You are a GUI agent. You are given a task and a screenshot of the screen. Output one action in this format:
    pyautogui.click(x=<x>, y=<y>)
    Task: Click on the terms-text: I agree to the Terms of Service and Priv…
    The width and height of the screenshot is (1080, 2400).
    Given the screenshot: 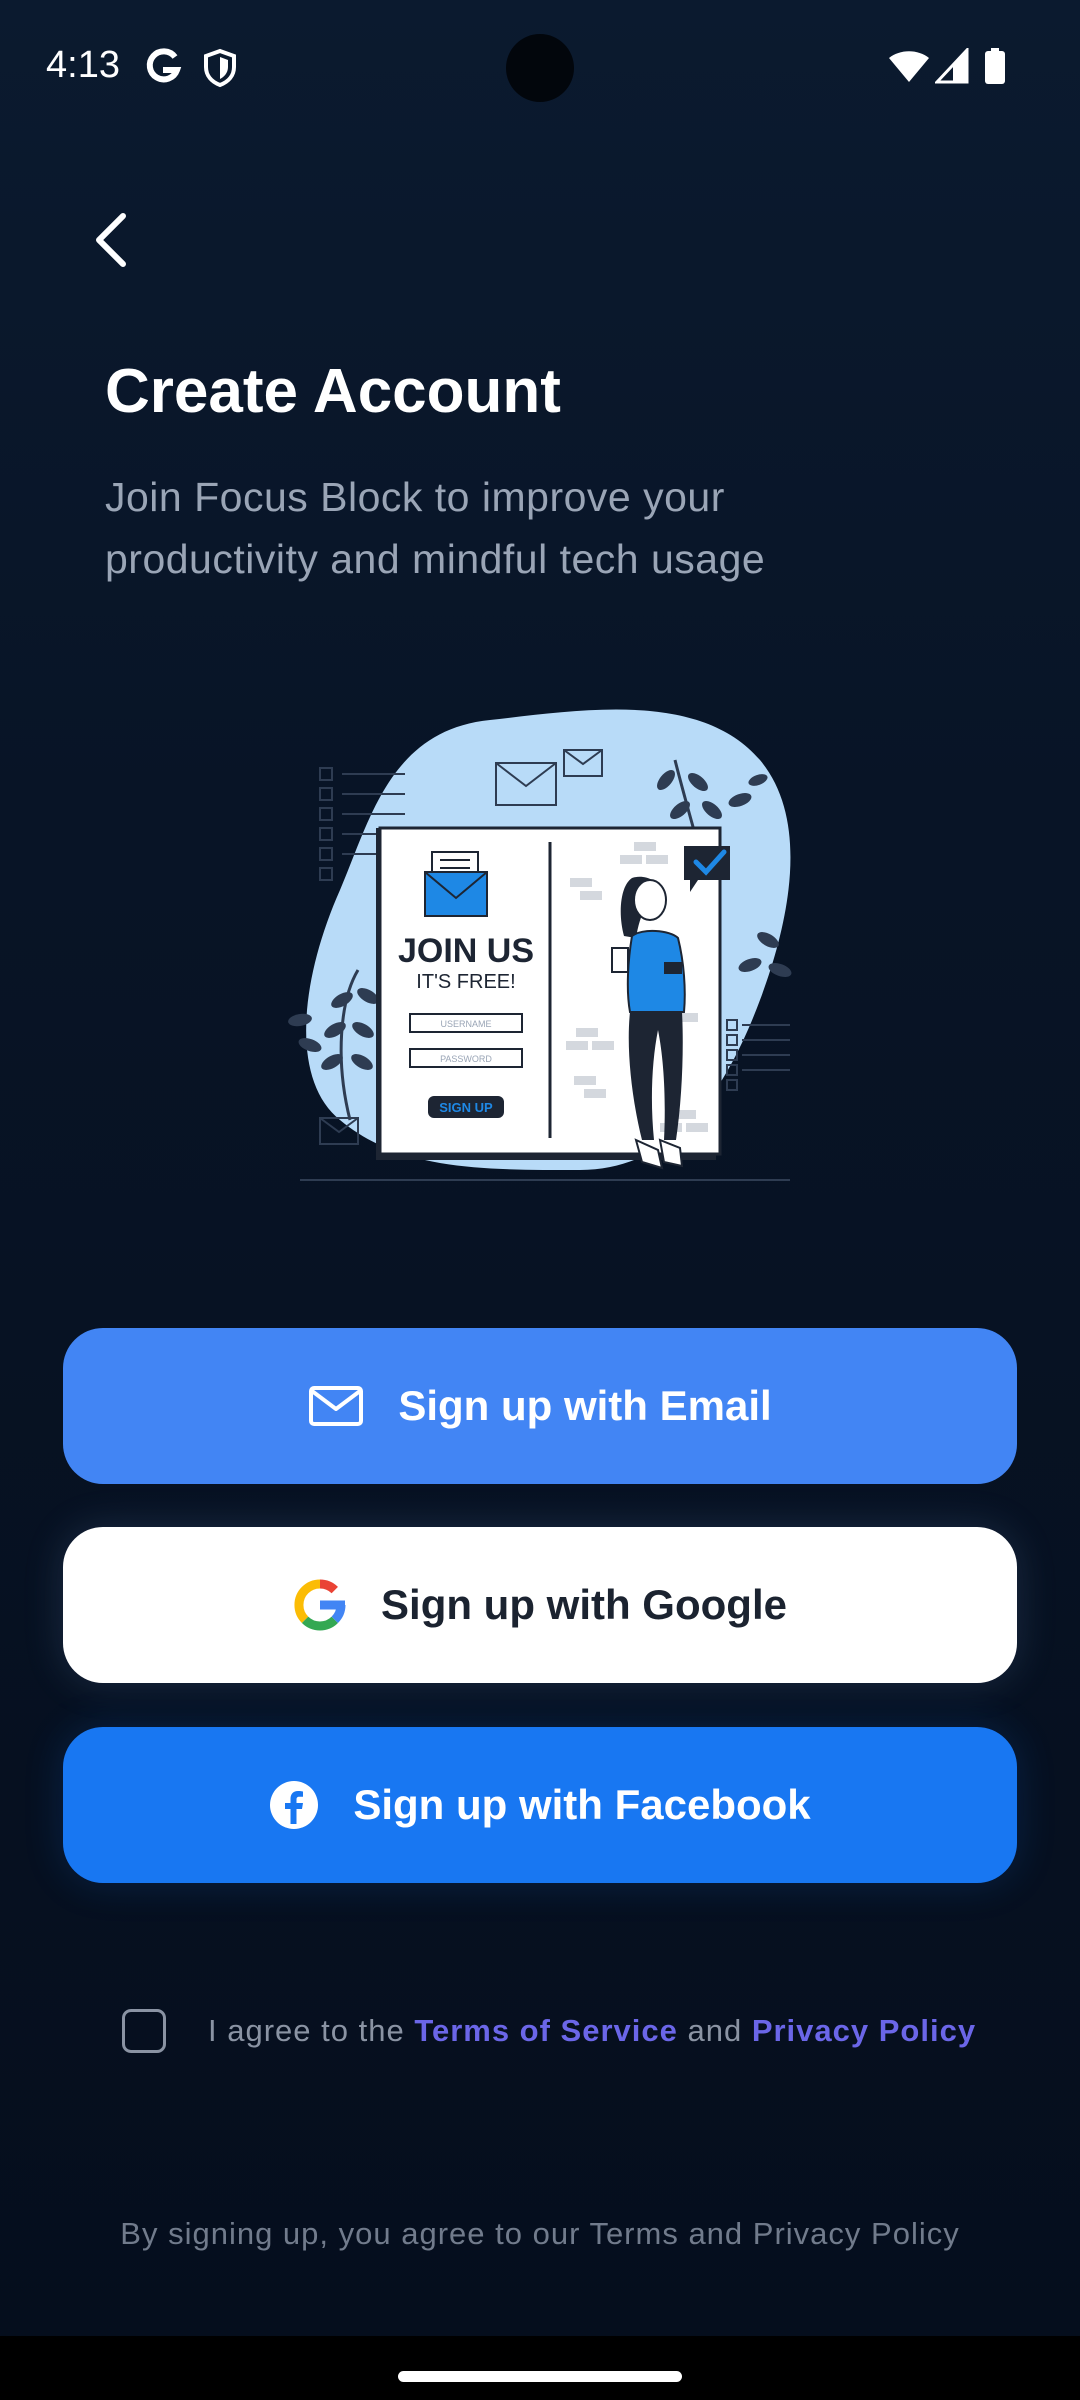 What is the action you would take?
    pyautogui.click(x=592, y=2031)
    